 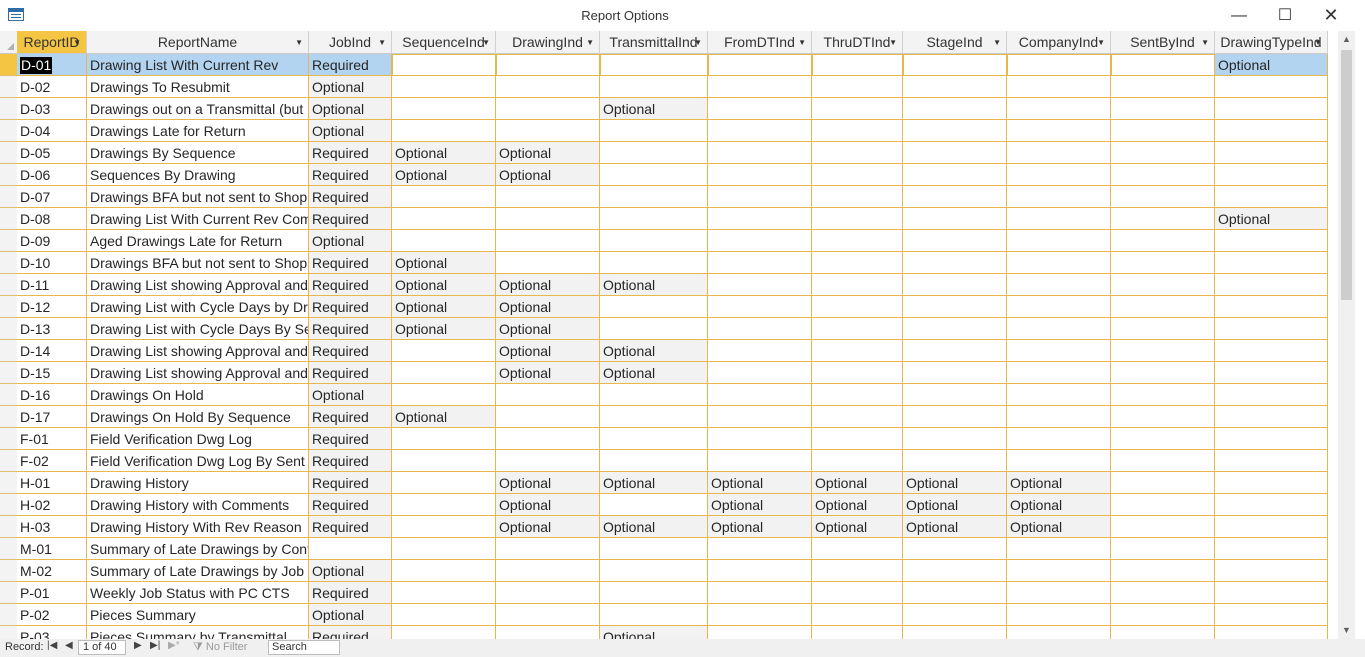 What do you see at coordinates (672, 439) in the screenshot?
I see `table-row: F-01 Field Verification Dwg Log Required` at bounding box center [672, 439].